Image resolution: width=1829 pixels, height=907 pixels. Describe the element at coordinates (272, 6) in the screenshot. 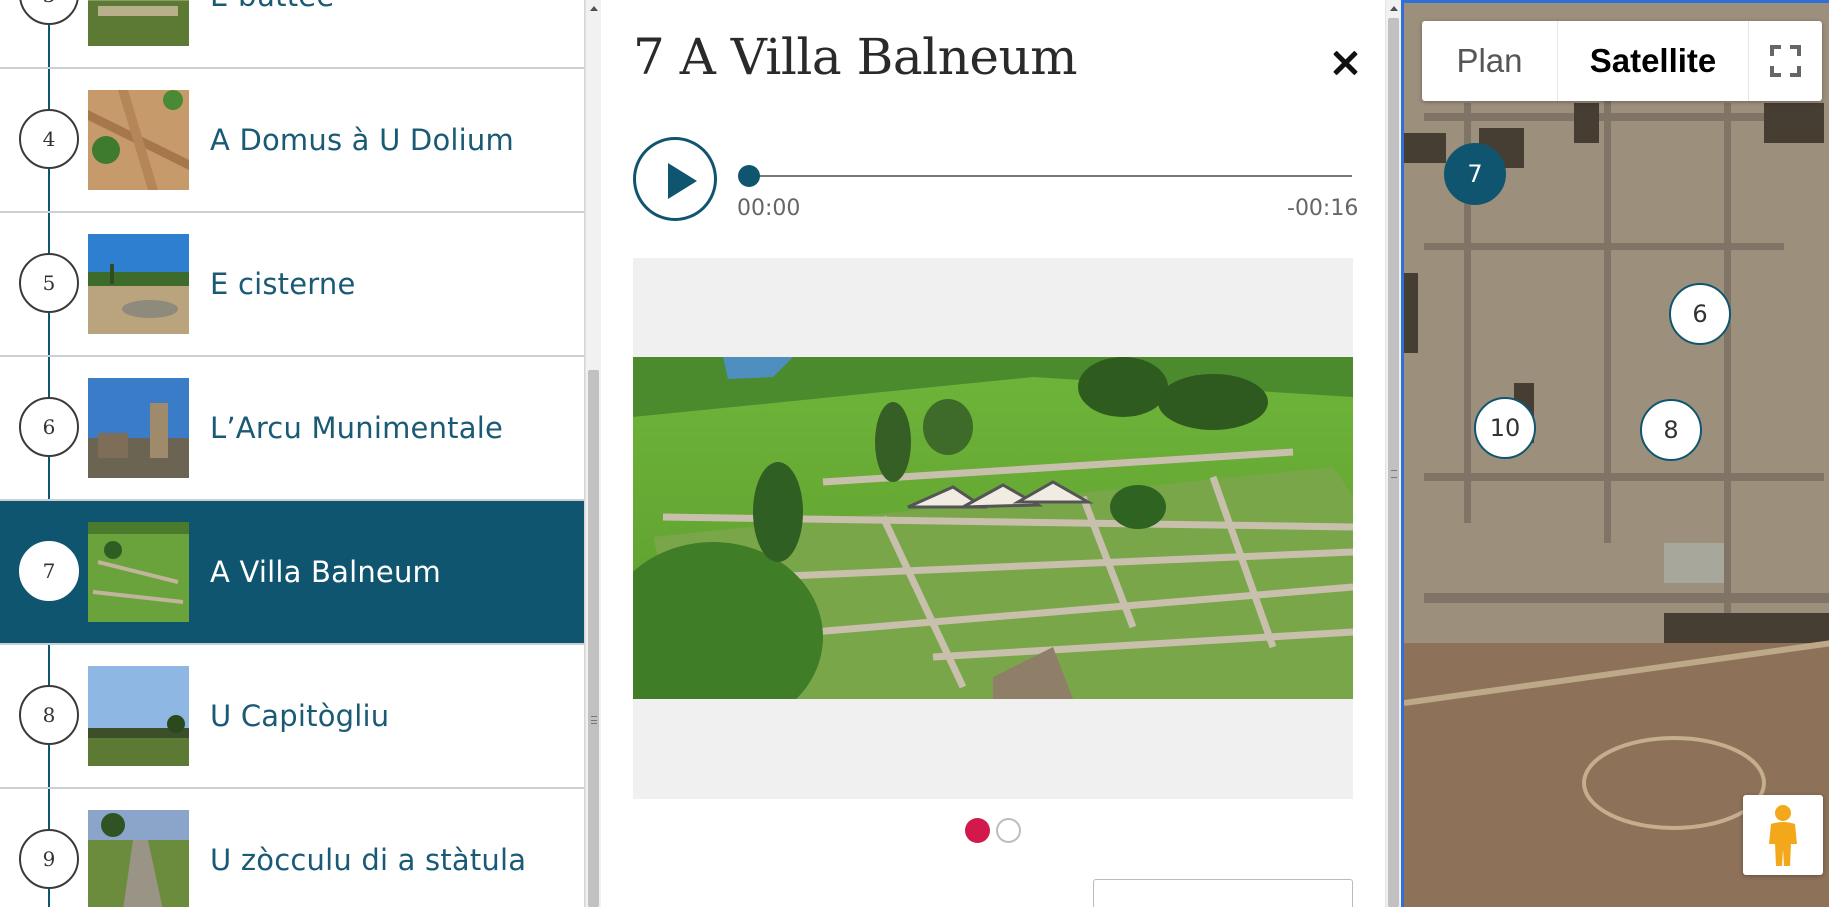

I see `stop-label: E buttee` at that location.